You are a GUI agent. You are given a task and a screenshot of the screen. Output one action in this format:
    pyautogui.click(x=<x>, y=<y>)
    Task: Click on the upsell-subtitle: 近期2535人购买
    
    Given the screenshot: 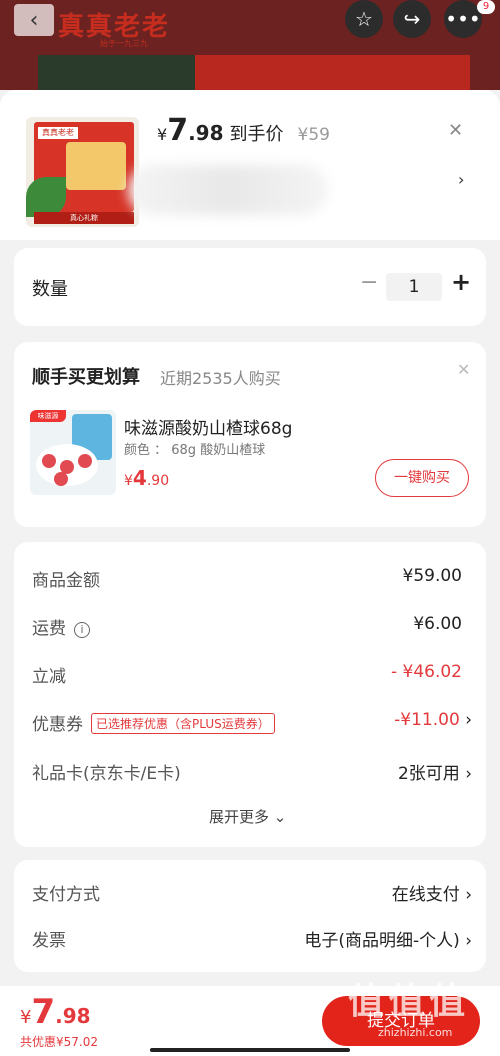 What is the action you would take?
    pyautogui.click(x=220, y=378)
    